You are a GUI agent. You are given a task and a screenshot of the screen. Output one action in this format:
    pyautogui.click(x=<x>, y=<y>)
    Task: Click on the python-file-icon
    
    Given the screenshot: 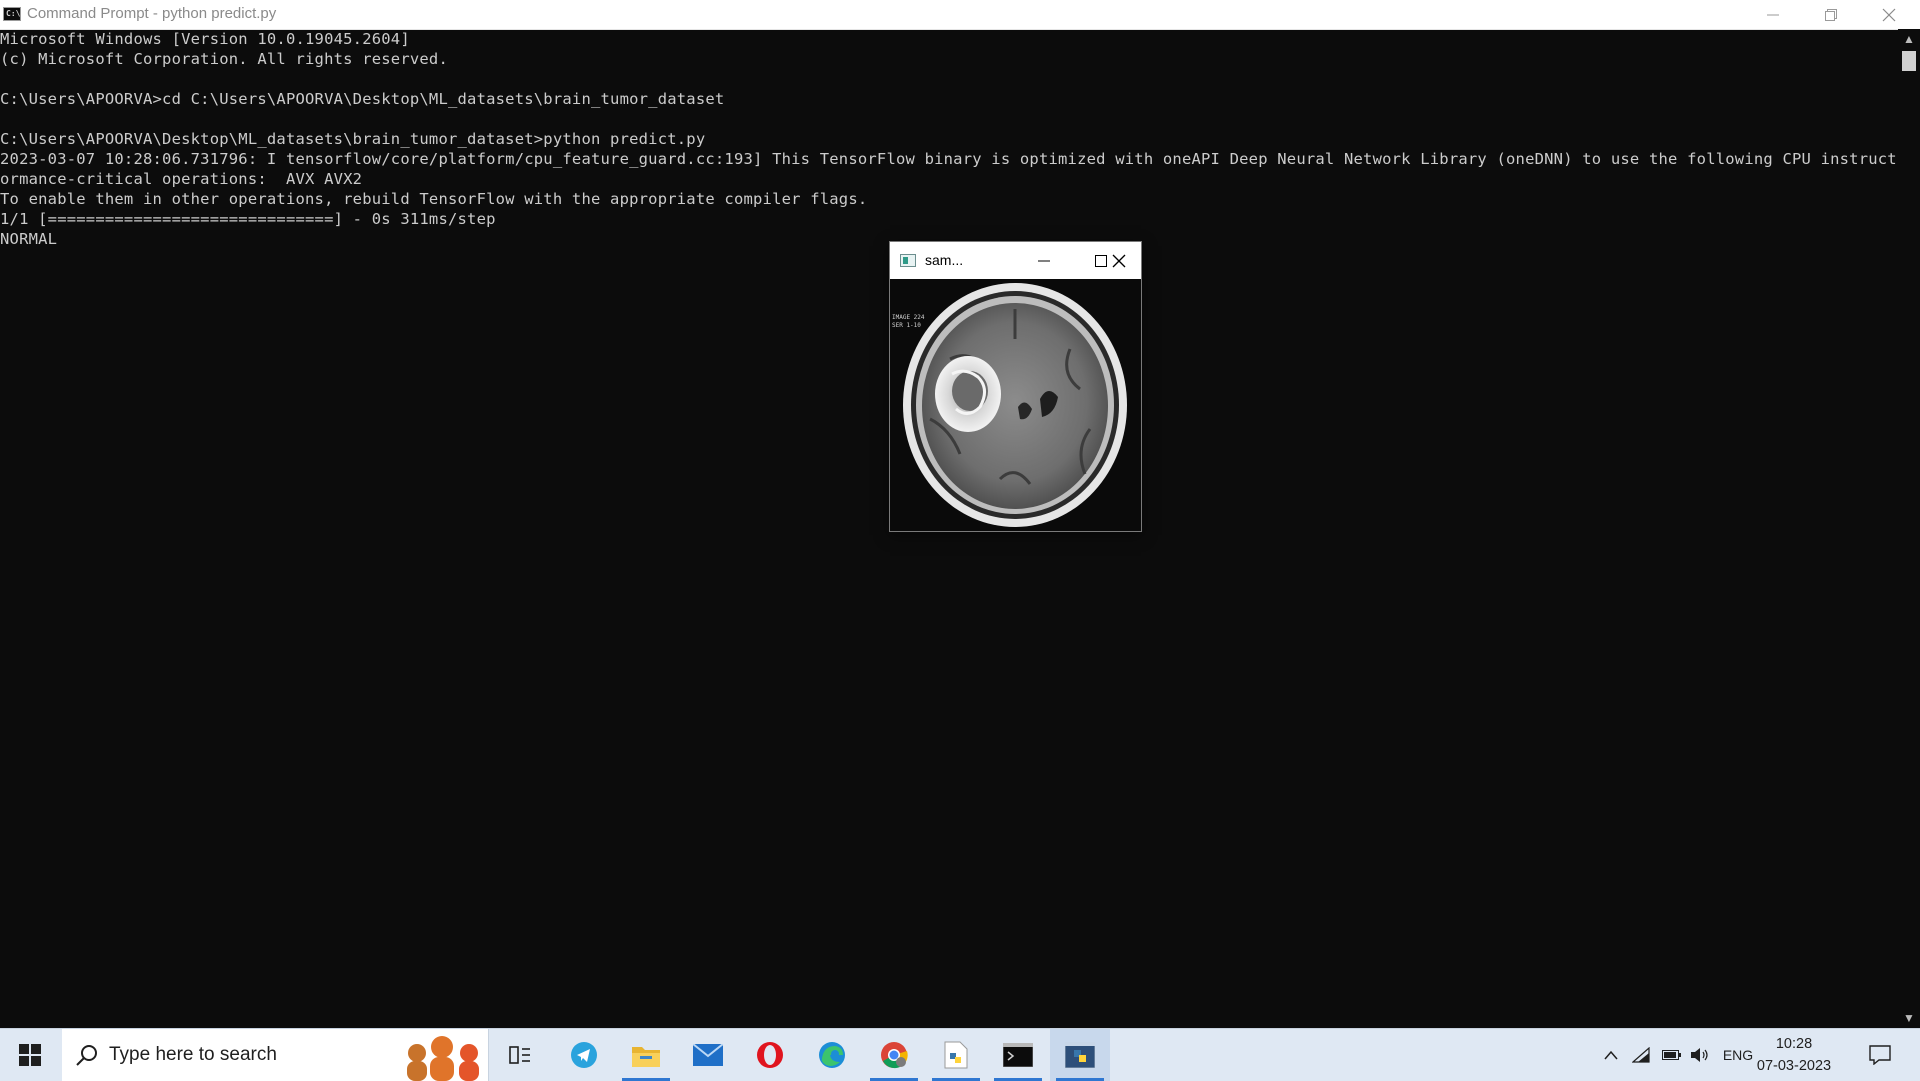 What is the action you would take?
    pyautogui.click(x=956, y=1055)
    